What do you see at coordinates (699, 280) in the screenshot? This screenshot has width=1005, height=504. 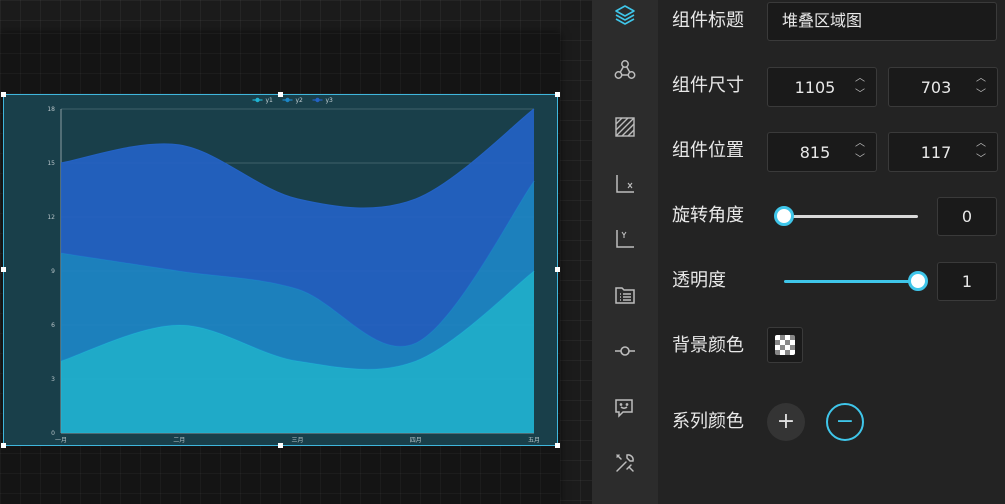 I see `opacity-label: 透明度` at bounding box center [699, 280].